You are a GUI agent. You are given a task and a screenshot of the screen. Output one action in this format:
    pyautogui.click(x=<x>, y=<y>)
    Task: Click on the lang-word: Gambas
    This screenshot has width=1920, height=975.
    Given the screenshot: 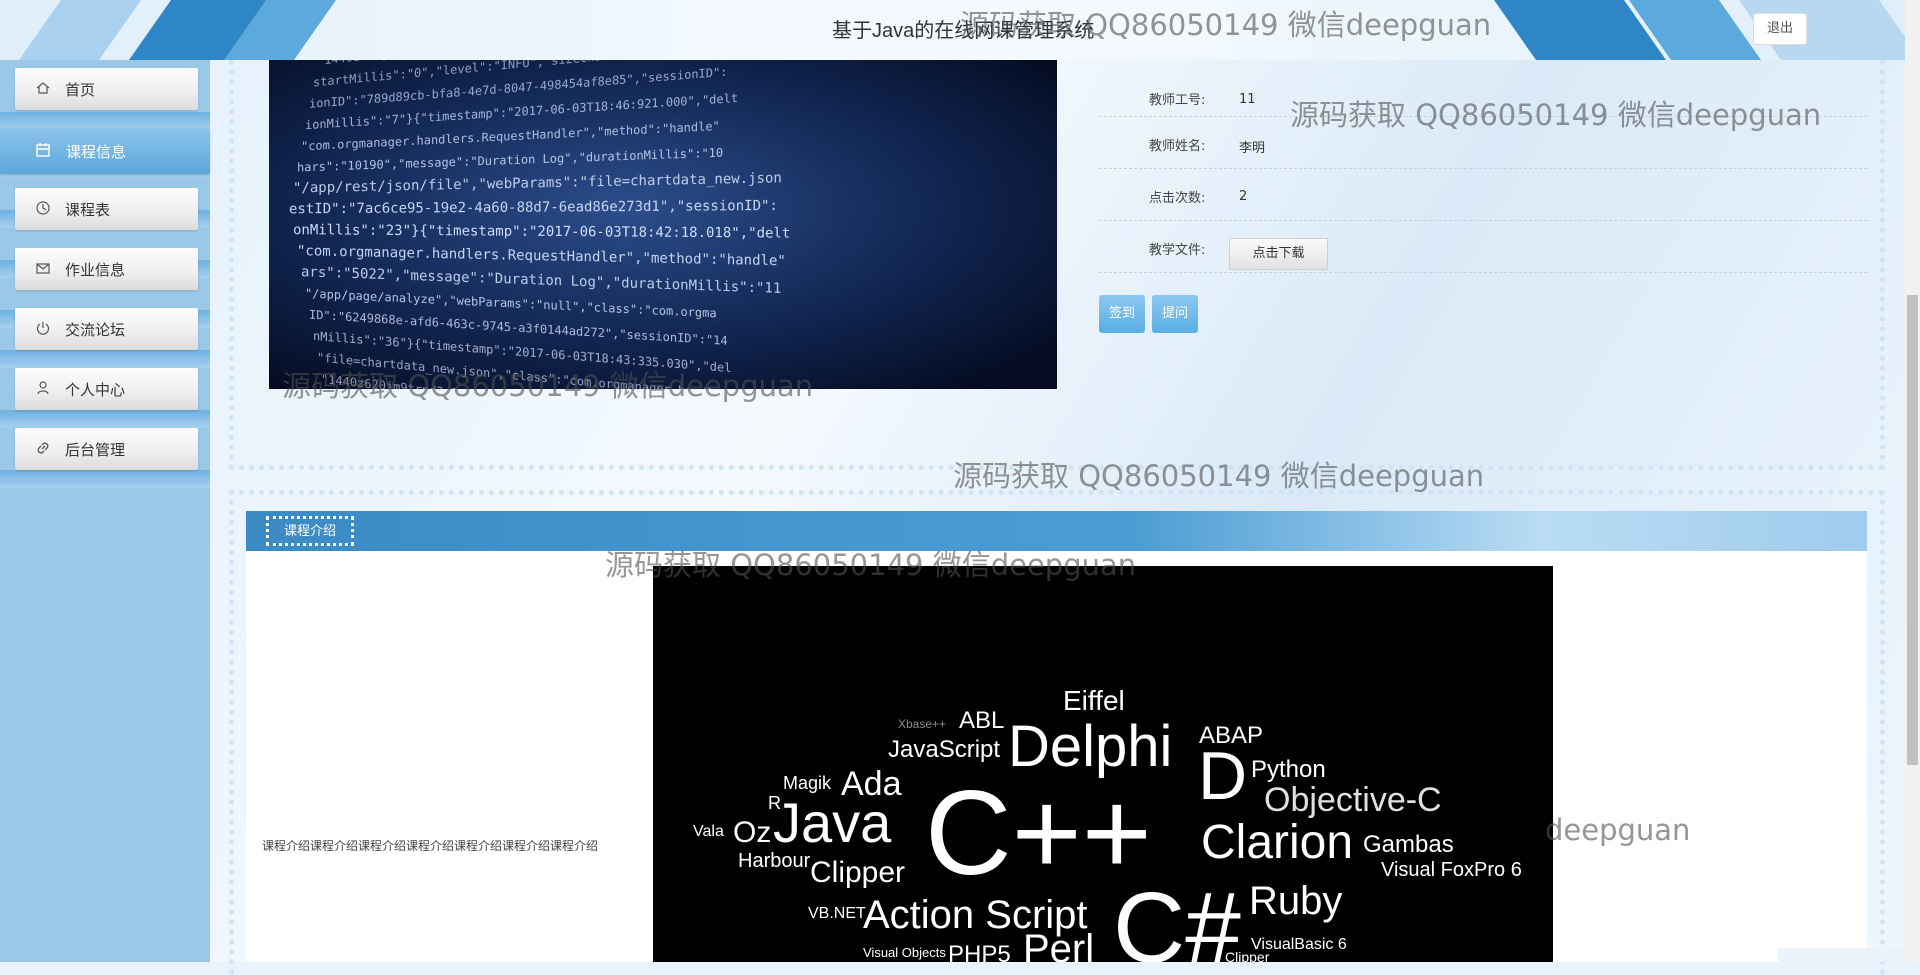 What is the action you would take?
    pyautogui.click(x=1408, y=844)
    